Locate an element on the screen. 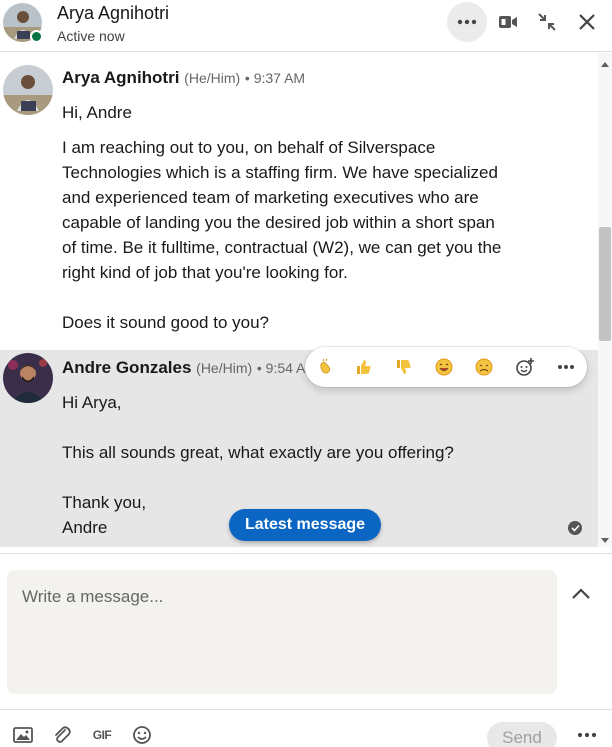  sad-icon is located at coordinates (484, 367).